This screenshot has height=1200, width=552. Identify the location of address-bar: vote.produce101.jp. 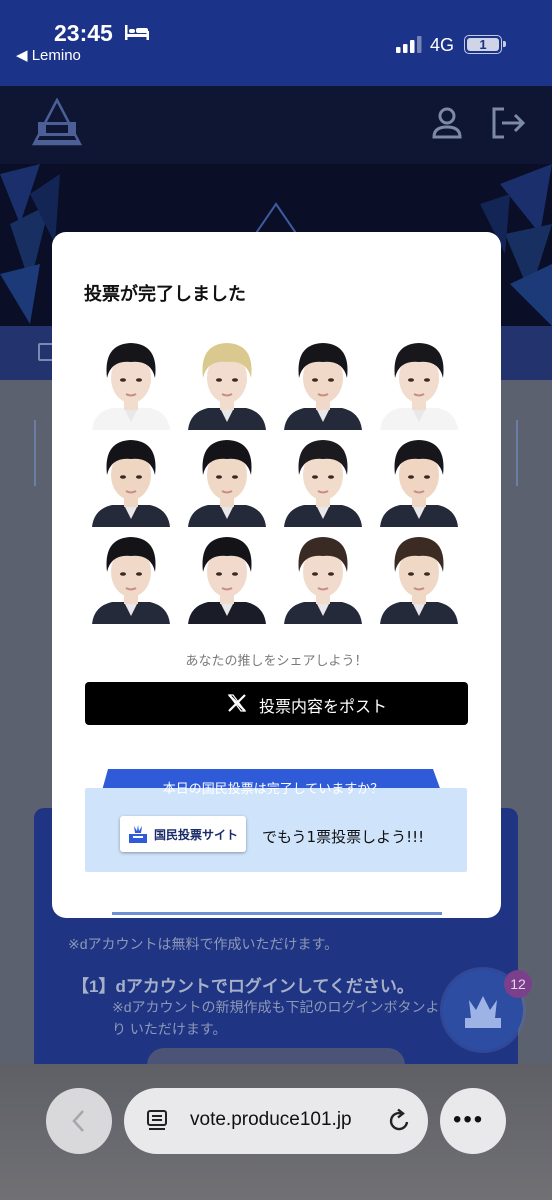
(276, 1121).